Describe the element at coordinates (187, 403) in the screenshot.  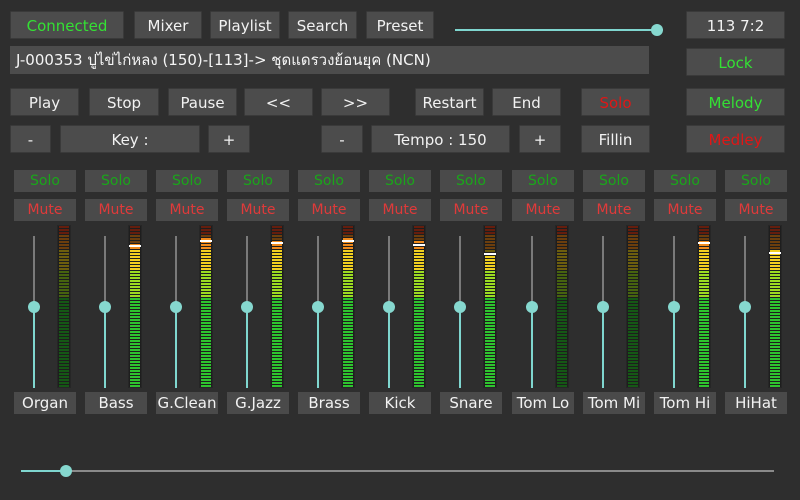
I see `channel-name-button: G.Clean` at that location.